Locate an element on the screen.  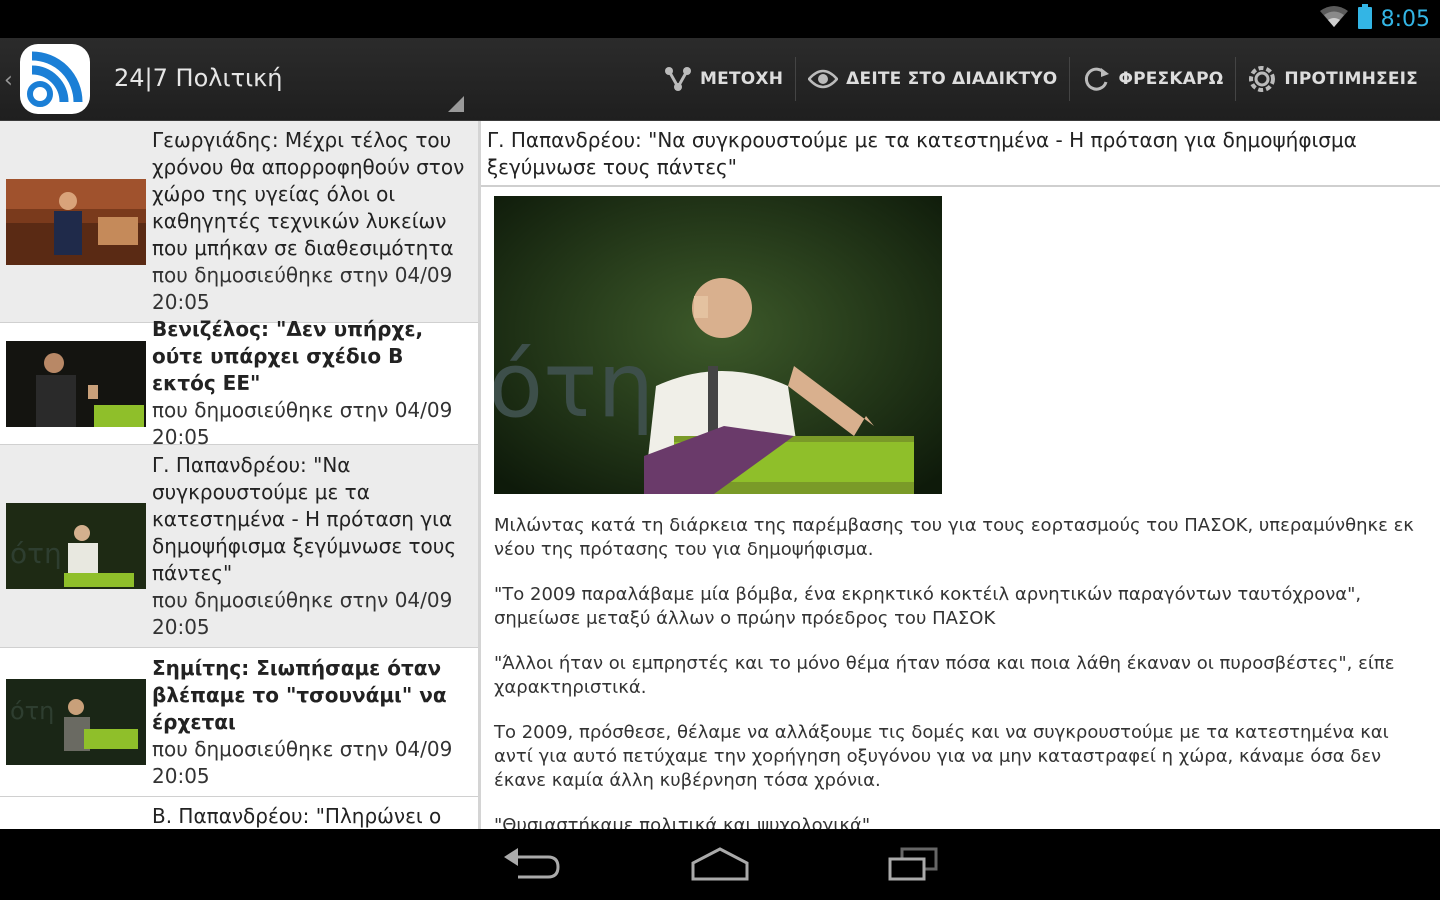
refresh-icon is located at coordinates (1096, 79).